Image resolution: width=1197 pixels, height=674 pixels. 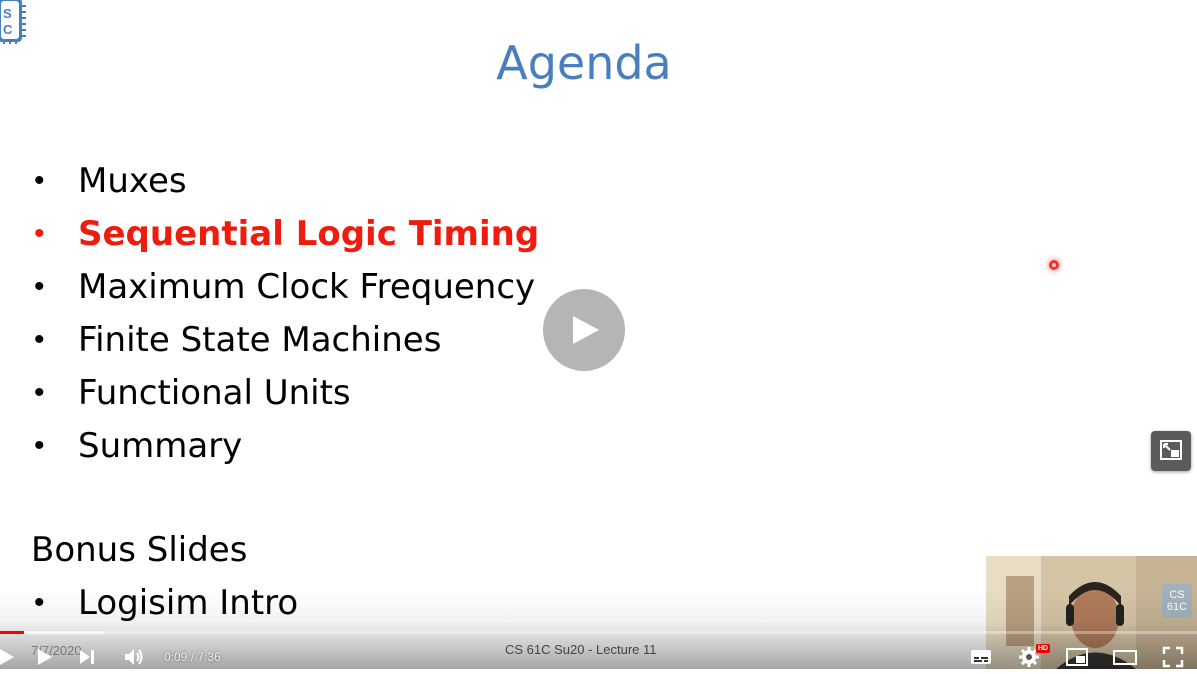 What do you see at coordinates (192, 657) in the screenshot?
I see `time-display: 0:09 / 7:36` at bounding box center [192, 657].